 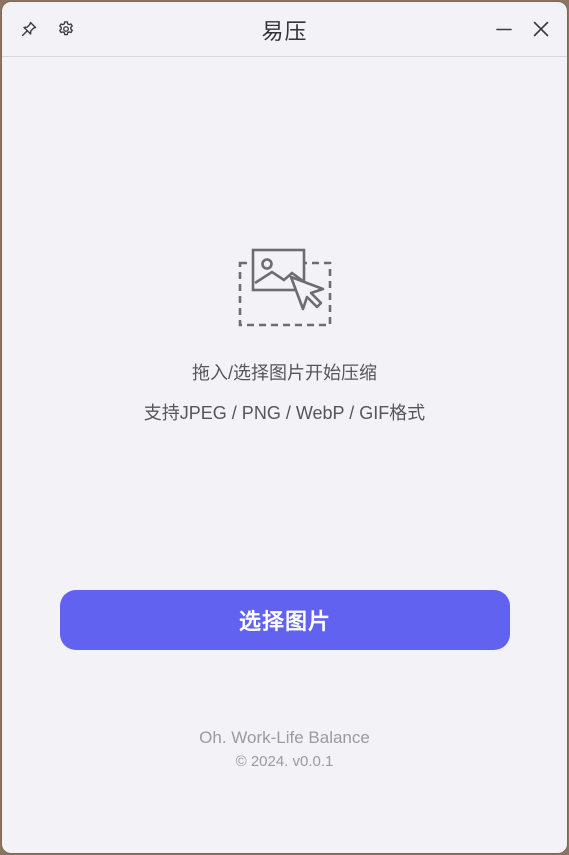 I want to click on select-image-button: 选择图片, so click(x=285, y=620).